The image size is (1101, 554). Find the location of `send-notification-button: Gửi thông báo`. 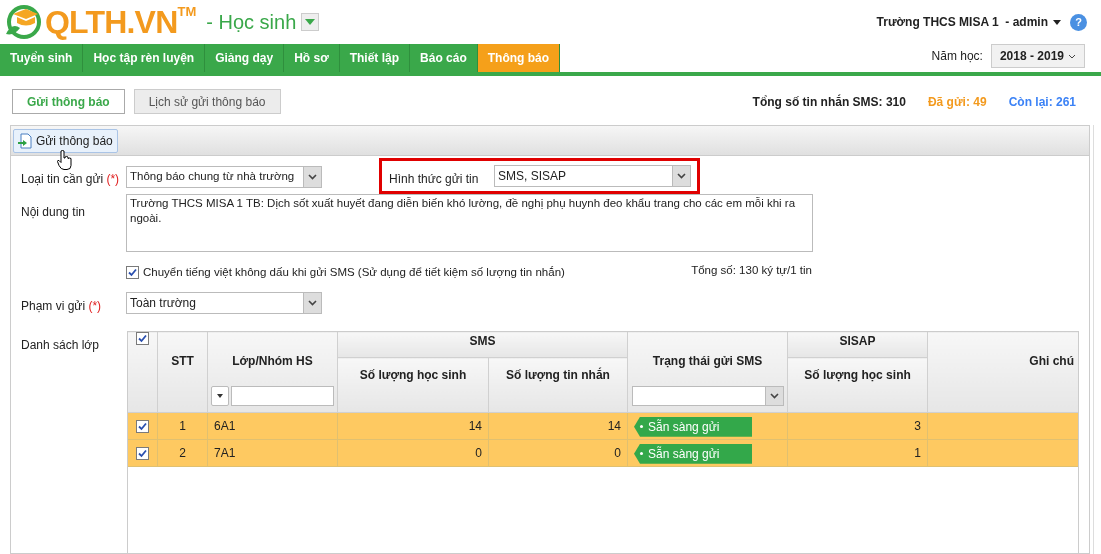

send-notification-button: Gửi thông báo is located at coordinates (65, 140).